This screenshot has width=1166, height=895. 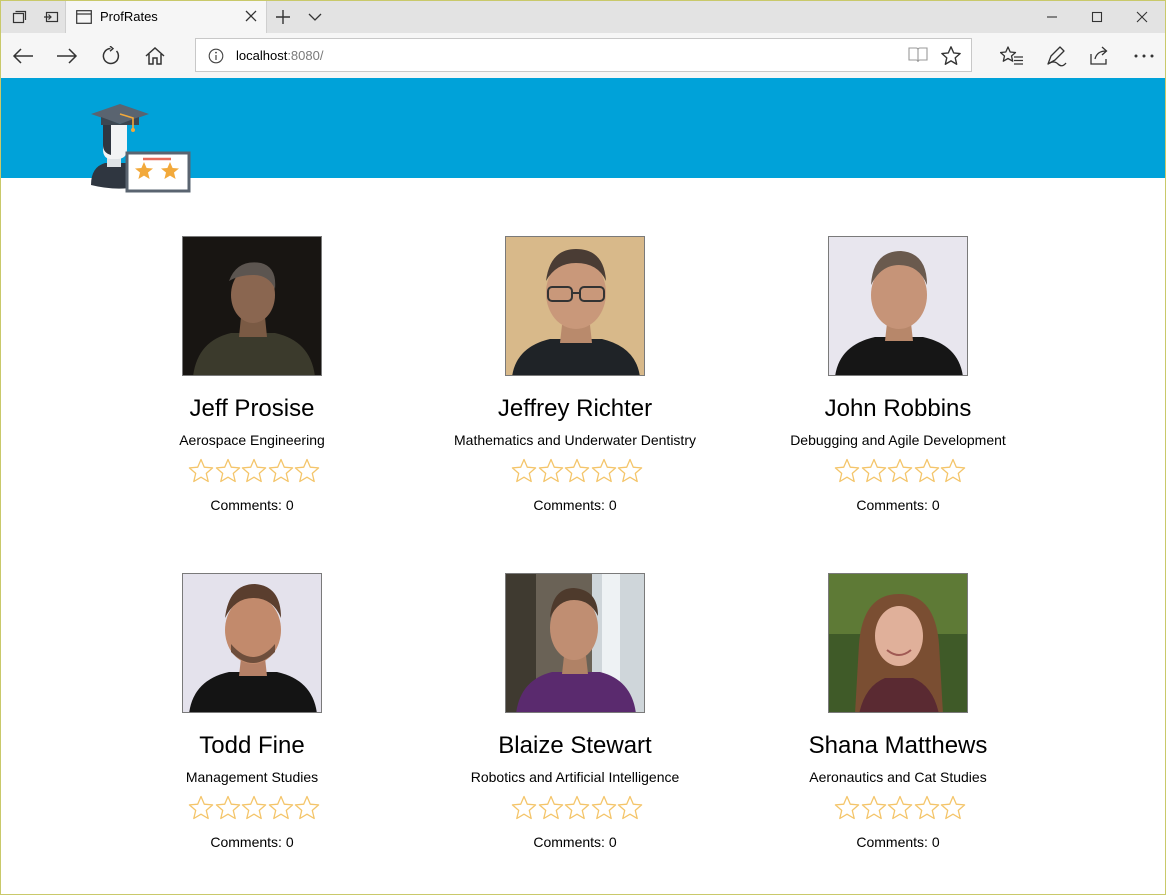 What do you see at coordinates (283, 19) in the screenshot?
I see `new-tab-icon` at bounding box center [283, 19].